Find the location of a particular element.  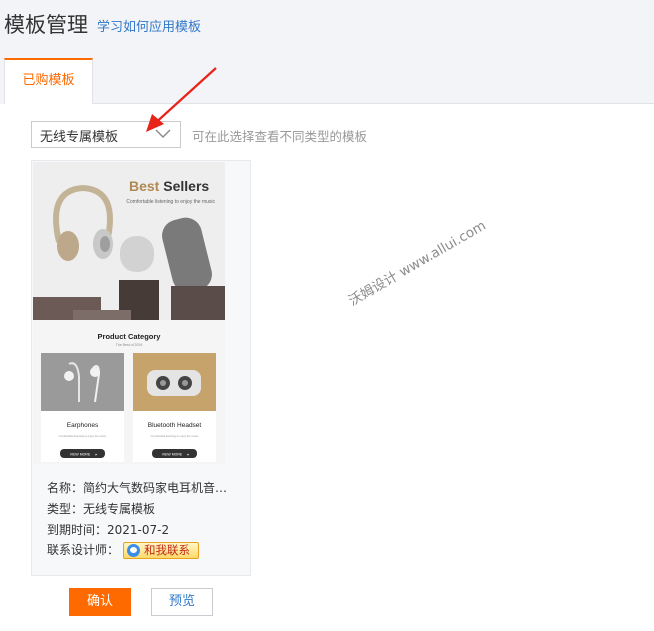

template-contact: 联系设计师： 和我联系 is located at coordinates (123, 550).